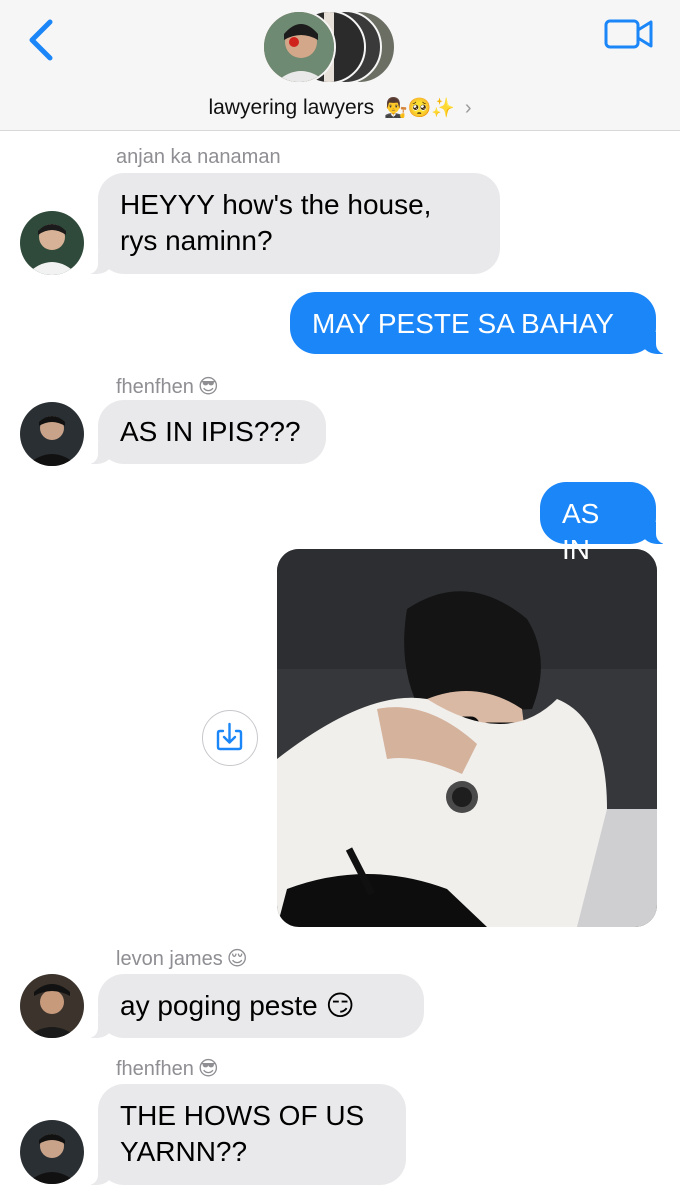 The width and height of the screenshot is (680, 1200). Describe the element at coordinates (219, 1005) in the screenshot. I see `message-text: ay poging peste` at that location.